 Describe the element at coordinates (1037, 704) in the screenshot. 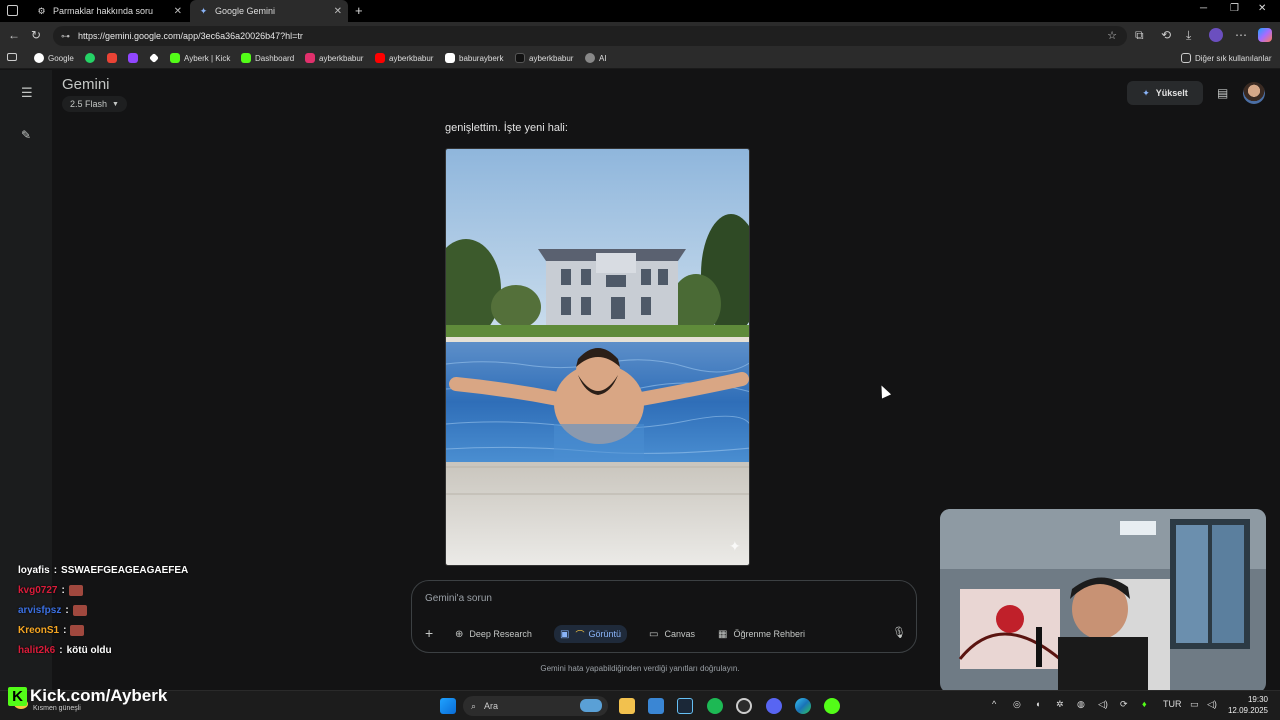

I see `tray-app-icon: ◖` at that location.